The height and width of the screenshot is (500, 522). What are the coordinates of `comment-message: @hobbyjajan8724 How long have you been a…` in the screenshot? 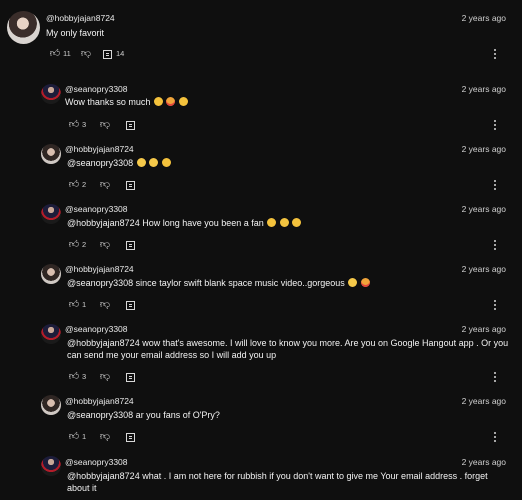 It's located at (167, 223).